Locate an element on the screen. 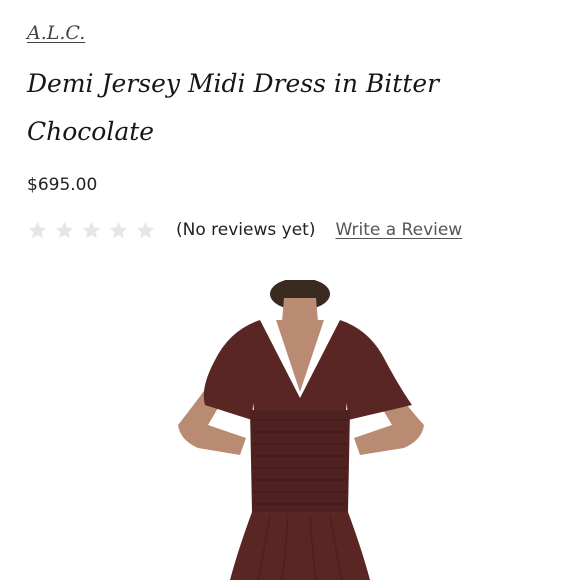 The height and width of the screenshot is (580, 580). product-price: $695.00 is located at coordinates (62, 185).